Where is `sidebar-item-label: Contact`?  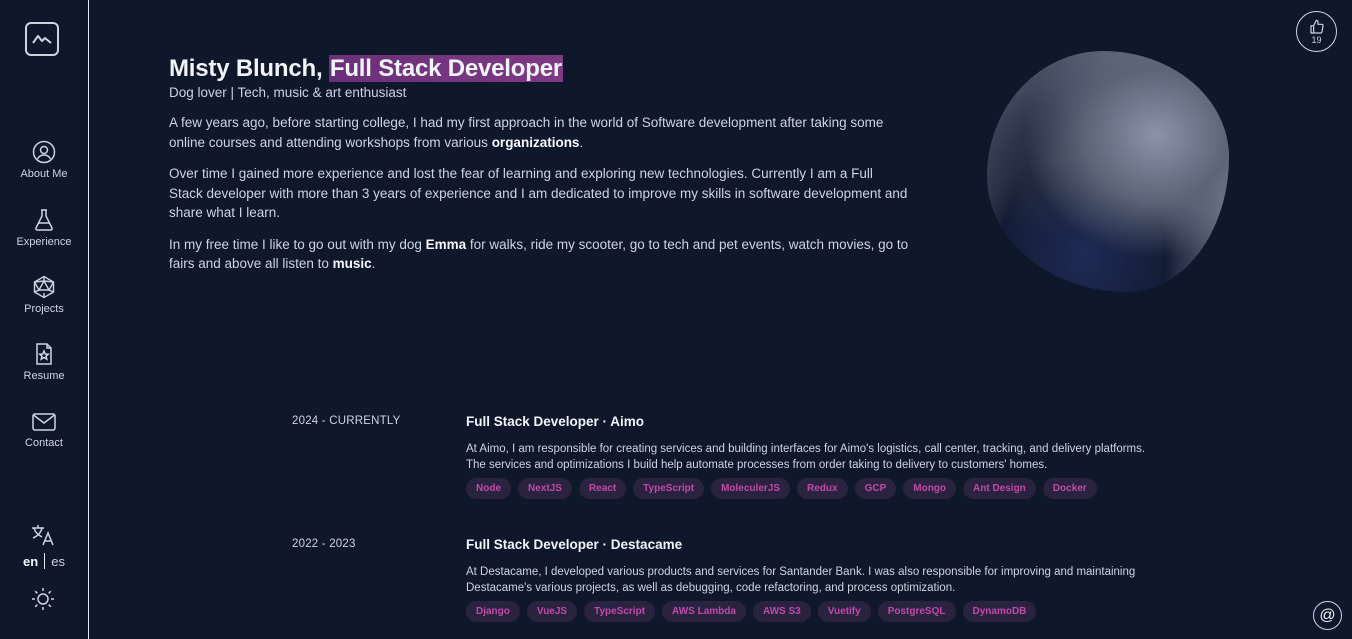
sidebar-item-label: Contact is located at coordinates (44, 443).